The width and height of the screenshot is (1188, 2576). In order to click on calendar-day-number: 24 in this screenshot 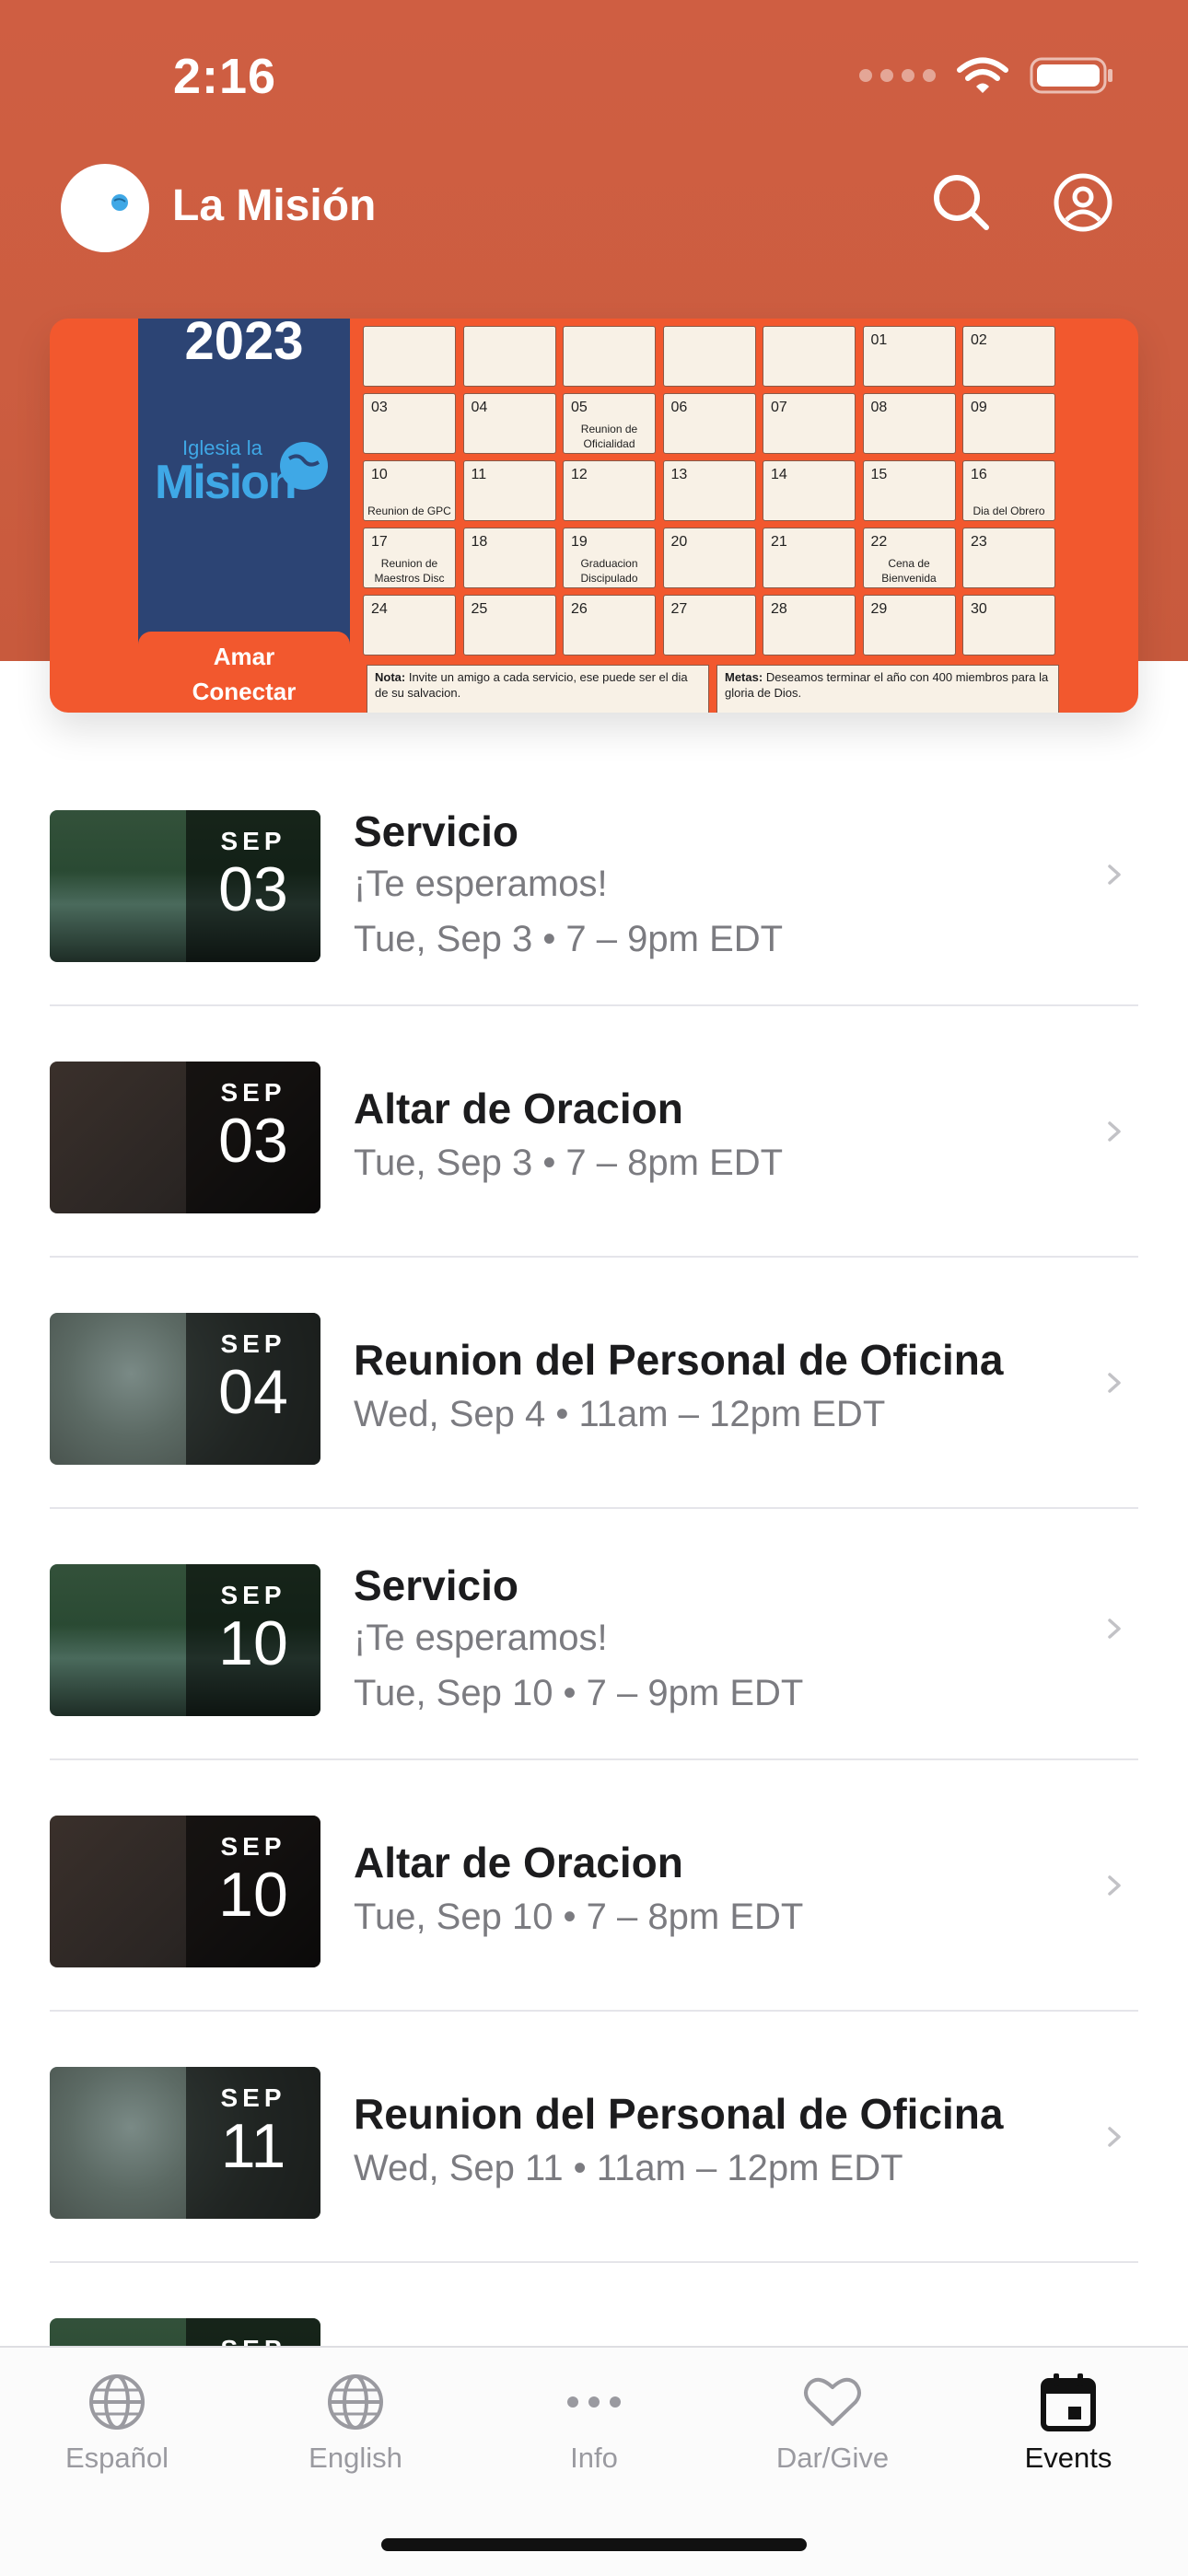, I will do `click(379, 609)`.